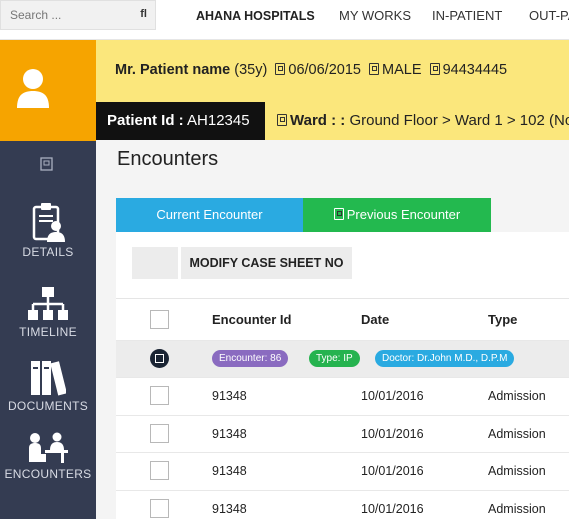 Image resolution: width=569 pixels, height=527 pixels. Describe the element at coordinates (66, 15) in the screenshot. I see `search-input` at that location.